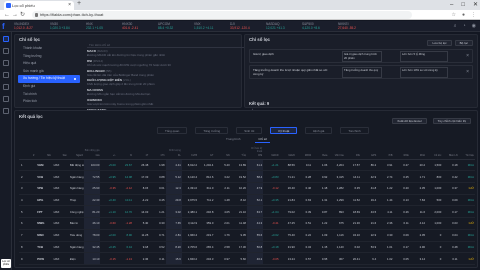 The width and height of the screenshot is (480, 270). Describe the element at coordinates (439, 43) in the screenshot. I see `save-filter-button: Lưu bộ lọc` at that location.